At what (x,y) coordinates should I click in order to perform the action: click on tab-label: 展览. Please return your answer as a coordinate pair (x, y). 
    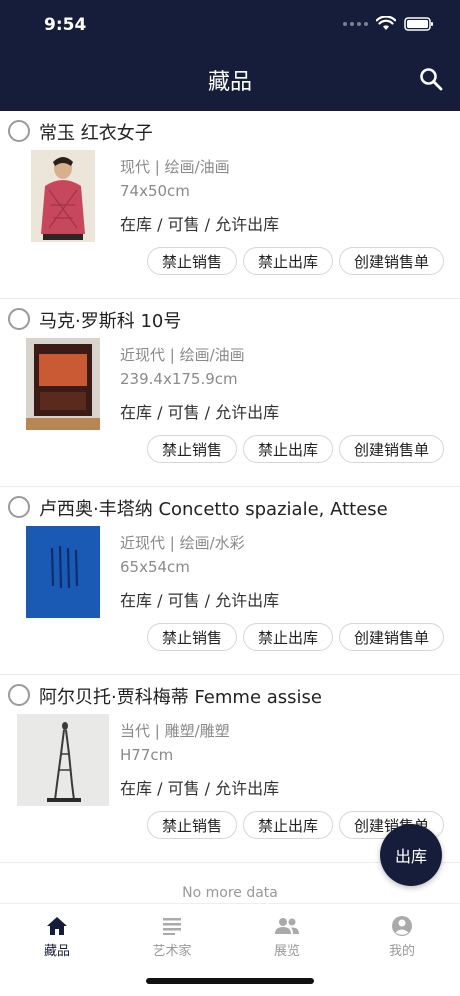
    Looking at the image, I should click on (286, 951).